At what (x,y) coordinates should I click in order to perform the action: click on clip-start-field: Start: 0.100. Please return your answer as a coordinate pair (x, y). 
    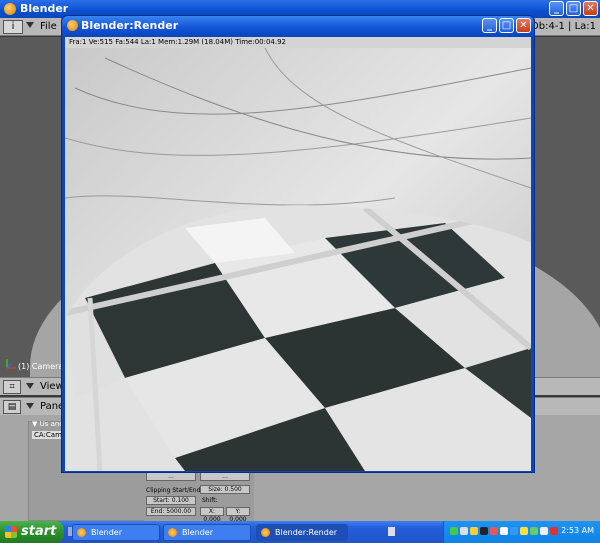
    Looking at the image, I should click on (171, 500).